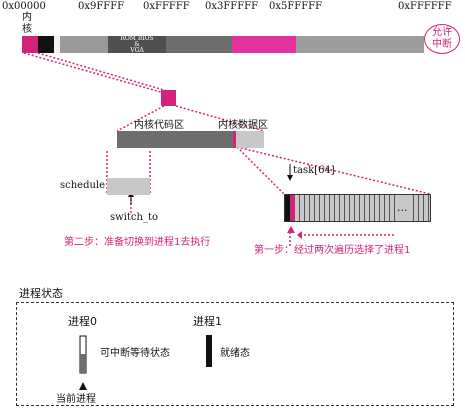 The image size is (465, 408). What do you see at coordinates (76, 399) in the screenshot?
I see `legend-current-label: 当前进程` at bounding box center [76, 399].